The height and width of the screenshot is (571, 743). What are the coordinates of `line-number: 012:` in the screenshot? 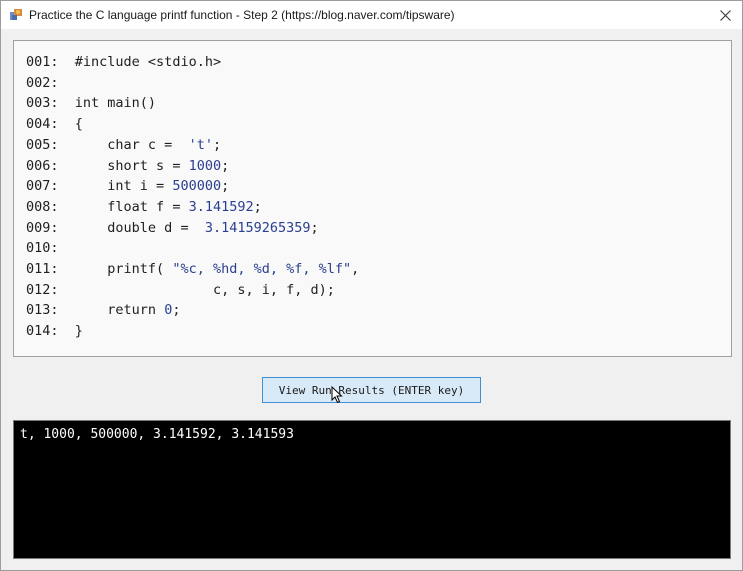 It's located at (42, 289).